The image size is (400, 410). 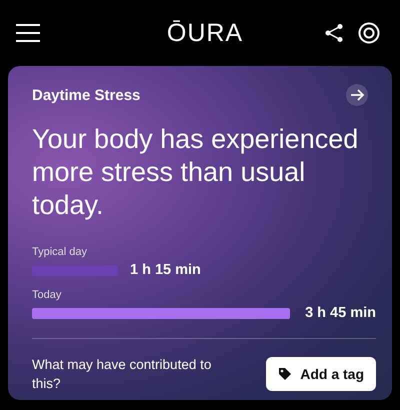 I want to click on share-icon, so click(x=334, y=33).